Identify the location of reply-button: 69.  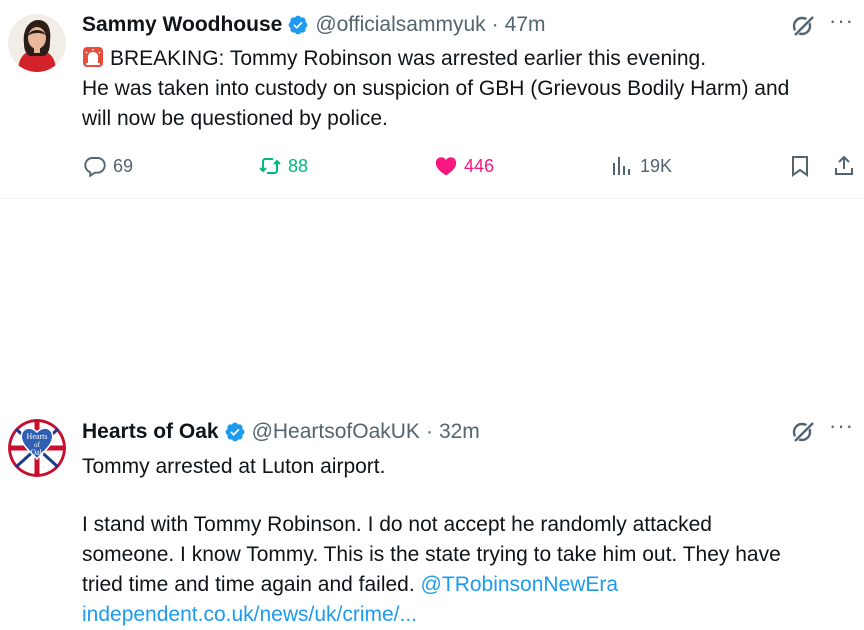
(108, 166).